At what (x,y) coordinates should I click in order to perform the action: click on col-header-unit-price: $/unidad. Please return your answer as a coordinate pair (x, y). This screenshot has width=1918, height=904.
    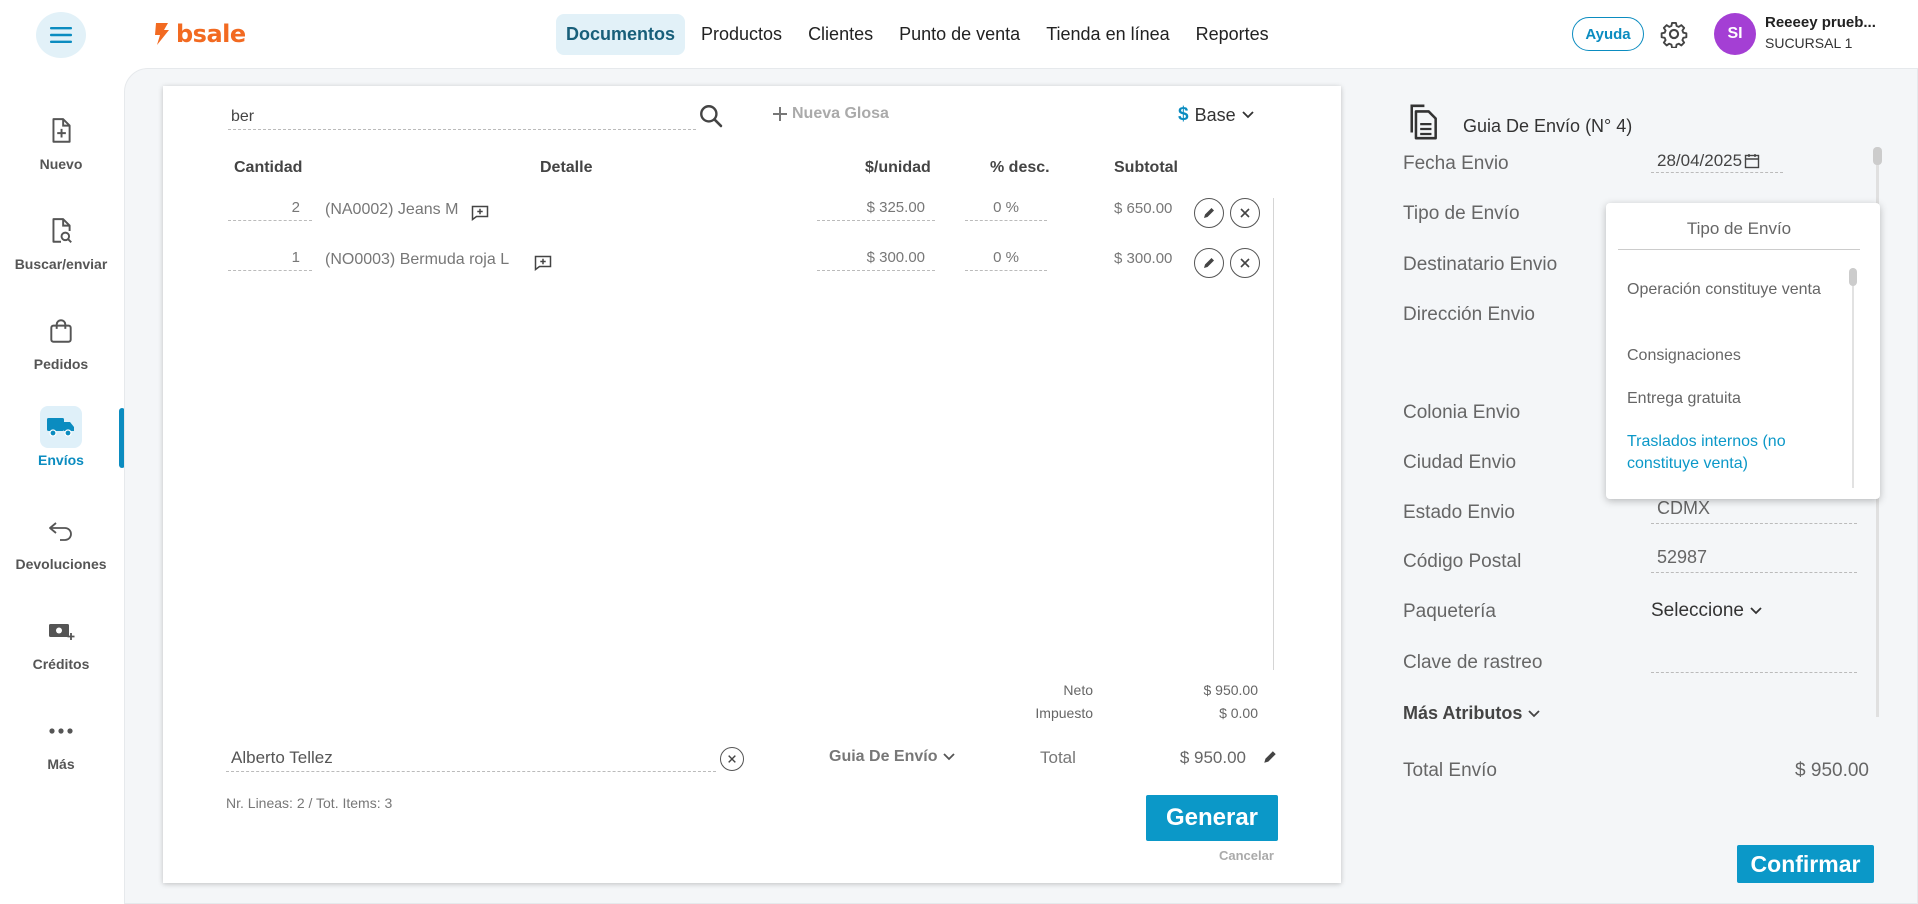
    Looking at the image, I should click on (898, 167).